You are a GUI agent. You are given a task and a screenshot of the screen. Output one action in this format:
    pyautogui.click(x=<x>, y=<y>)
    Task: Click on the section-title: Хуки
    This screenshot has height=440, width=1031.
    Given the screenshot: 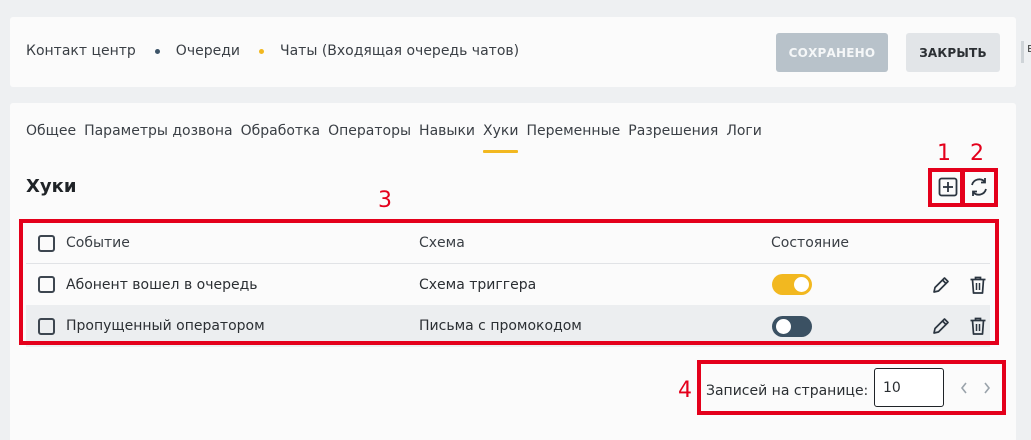 What is the action you would take?
    pyautogui.click(x=51, y=186)
    